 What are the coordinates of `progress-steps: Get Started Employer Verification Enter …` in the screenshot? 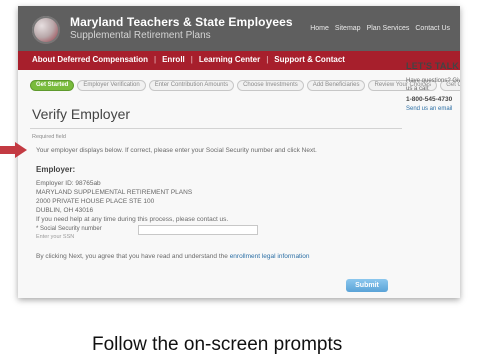 It's located at (245, 85).